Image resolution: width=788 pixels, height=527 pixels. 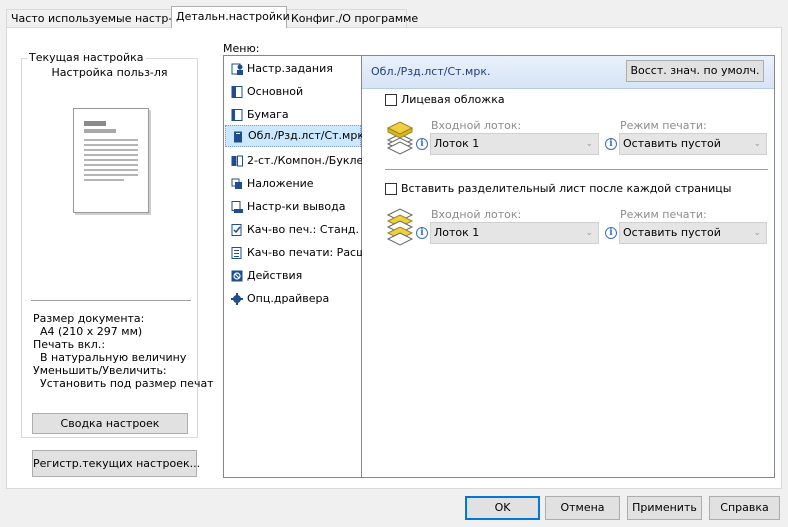 I want to click on layout-icon, so click(x=237, y=161).